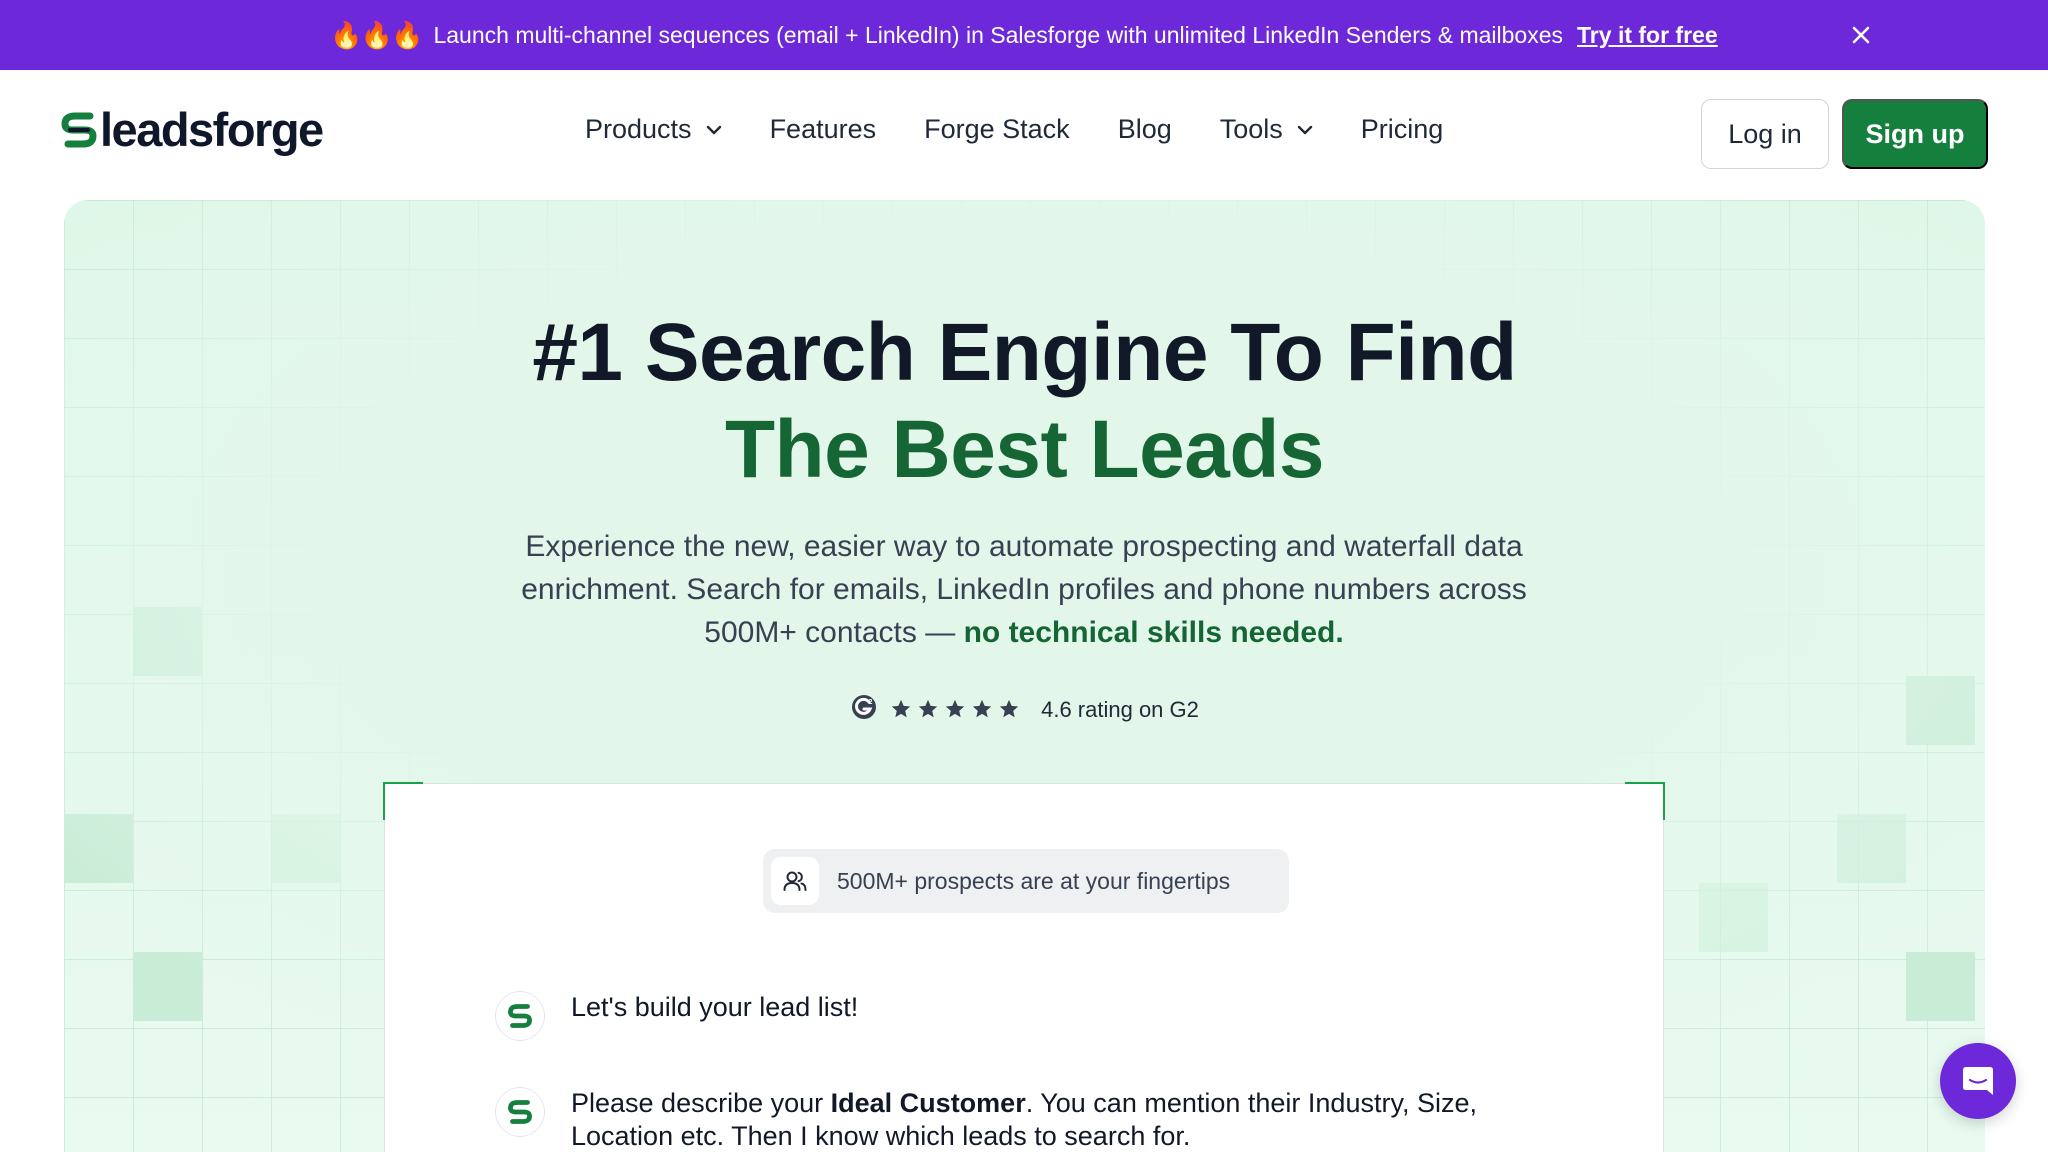  I want to click on message-text: Let's build your lead list!, so click(715, 1007).